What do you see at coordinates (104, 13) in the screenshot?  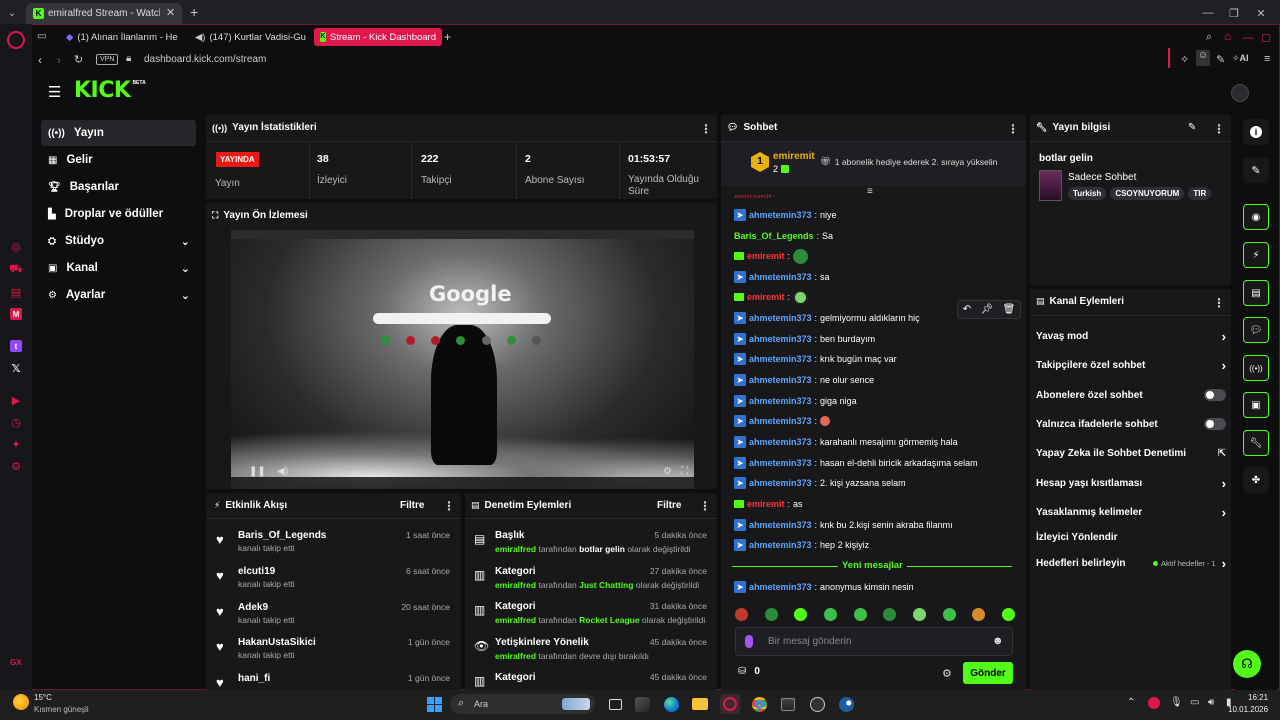 I see `browser-tab-active: K emiralfred Stream - Watch Live ✕` at bounding box center [104, 13].